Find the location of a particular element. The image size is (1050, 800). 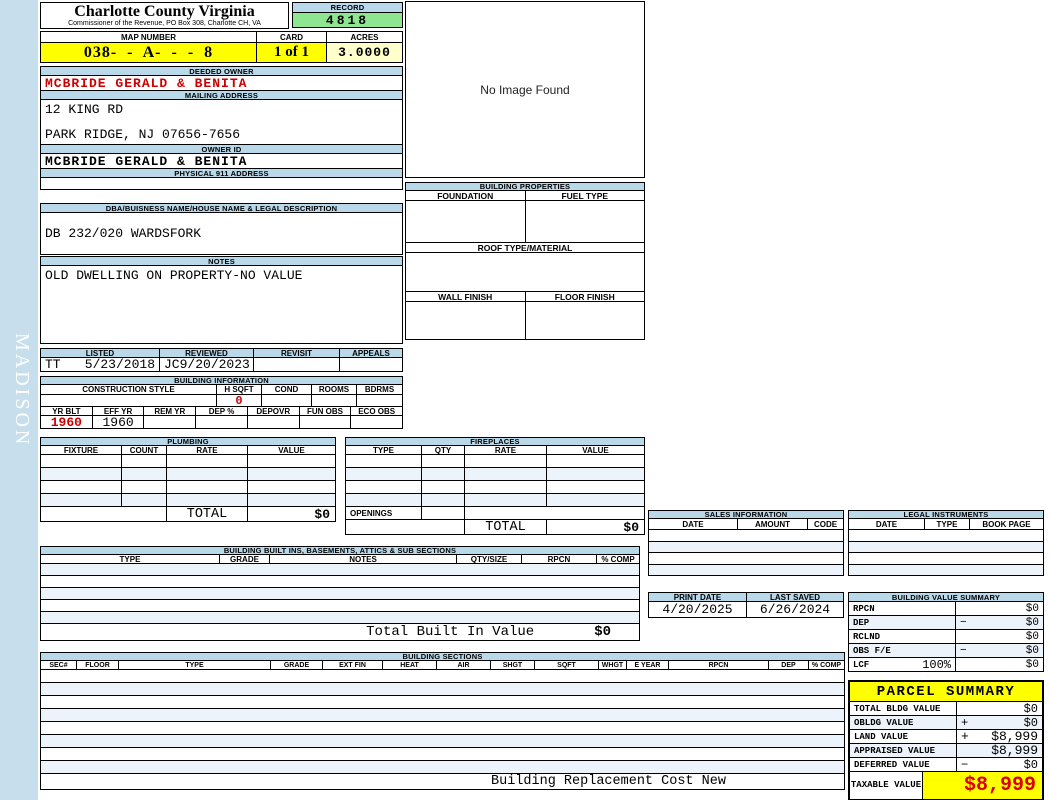

reviewed-label: REVIEWED is located at coordinates (206, 353).